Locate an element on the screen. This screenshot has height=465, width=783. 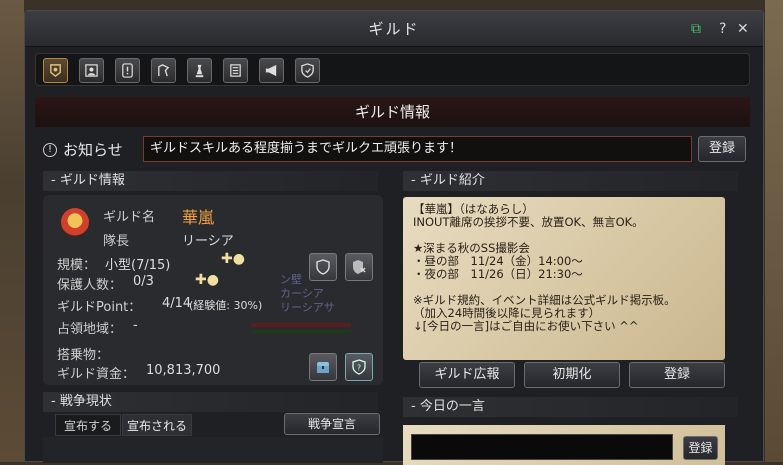
tab-skills is located at coordinates (163, 70).